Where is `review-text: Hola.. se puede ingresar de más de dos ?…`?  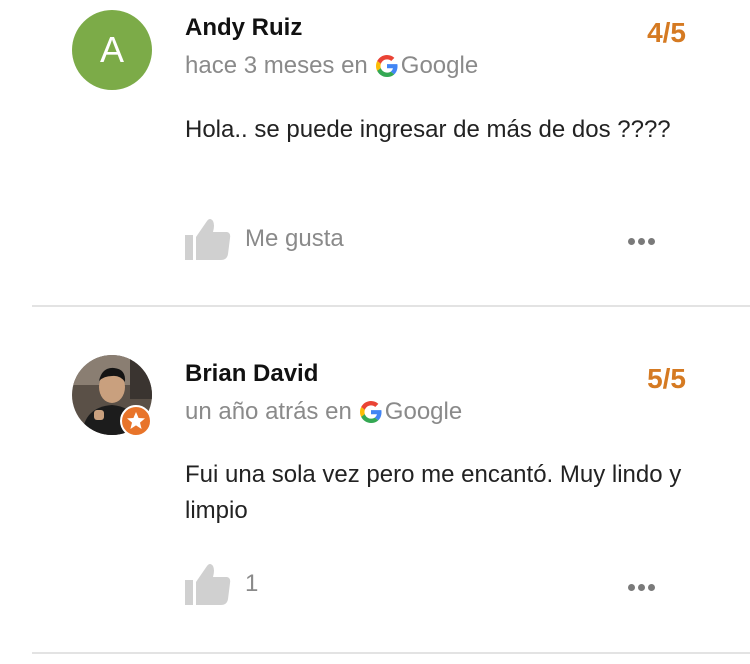 review-text: Hola.. se puede ingresar de más de dos ?… is located at coordinates (428, 129).